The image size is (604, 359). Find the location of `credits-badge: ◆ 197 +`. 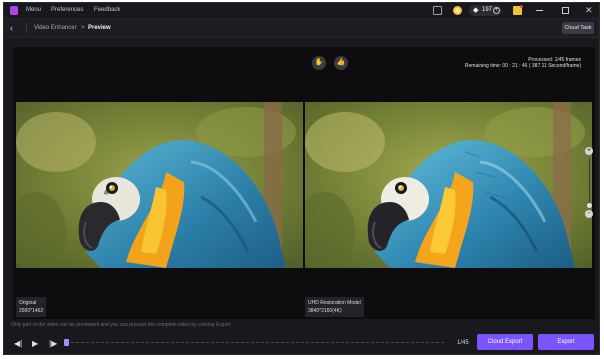

credits-badge: ◆ 197 + is located at coordinates (485, 10).